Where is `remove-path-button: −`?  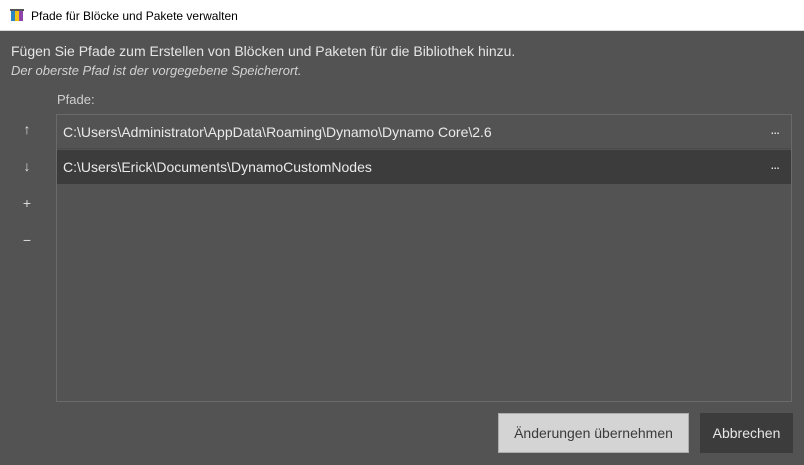 remove-path-button: − is located at coordinates (27, 240).